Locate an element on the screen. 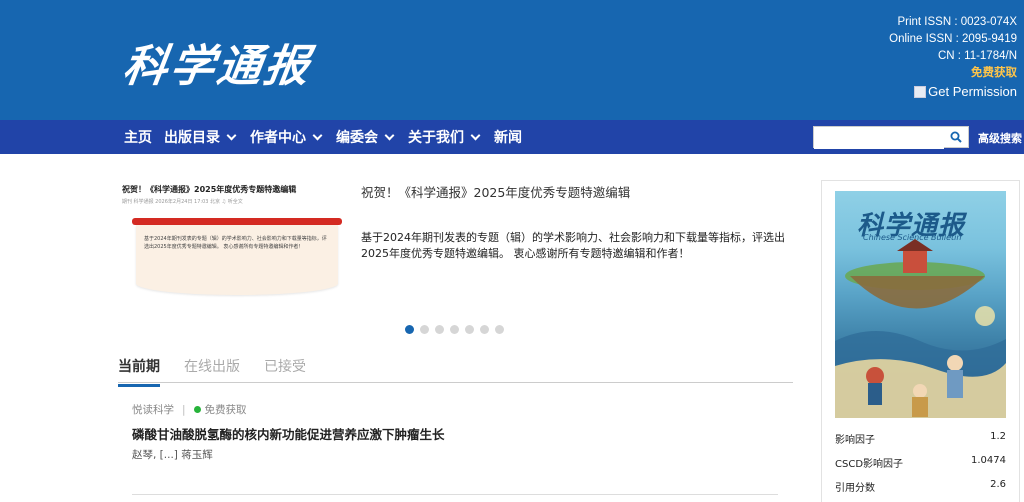  thumb-meta: 期刊 科学通报 2026年2月24日 17:03 北京 ♫ 听全文 is located at coordinates (182, 202).